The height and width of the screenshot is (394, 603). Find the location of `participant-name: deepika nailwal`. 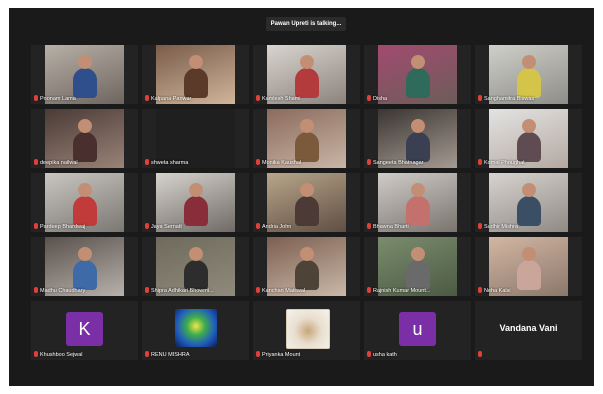

participant-name: deepika nailwal is located at coordinates (59, 163).